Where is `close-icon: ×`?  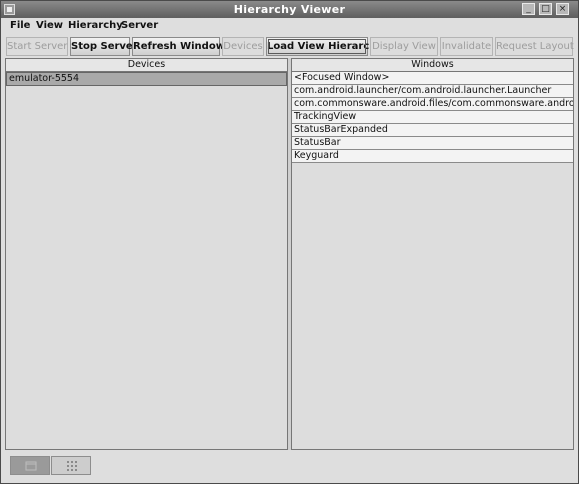
close-icon: × is located at coordinates (562, 9).